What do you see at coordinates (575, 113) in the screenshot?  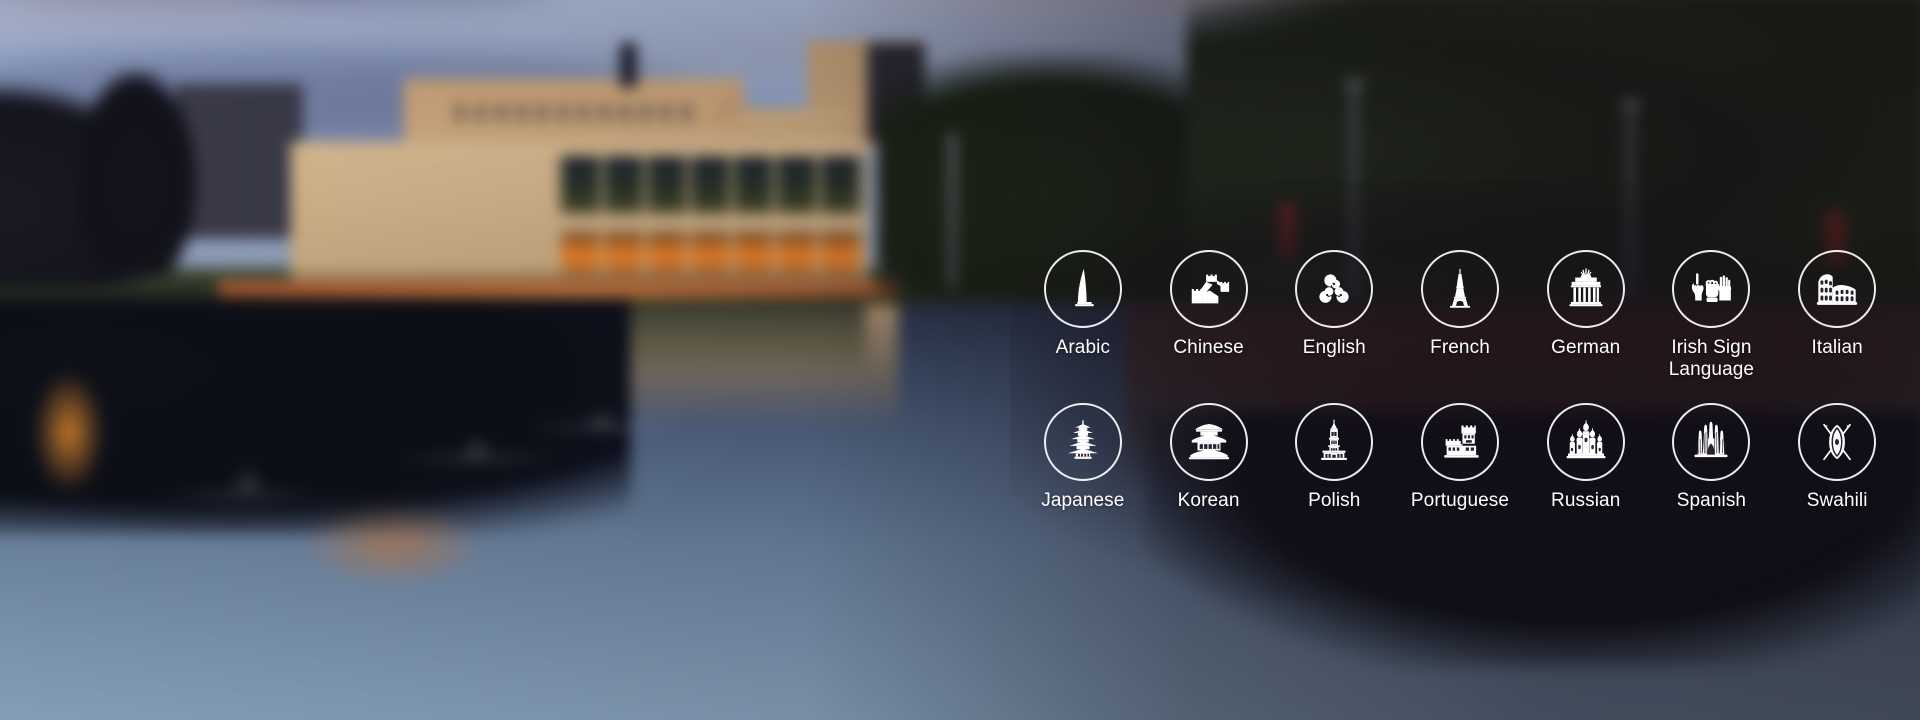 I see `building-window-row` at bounding box center [575, 113].